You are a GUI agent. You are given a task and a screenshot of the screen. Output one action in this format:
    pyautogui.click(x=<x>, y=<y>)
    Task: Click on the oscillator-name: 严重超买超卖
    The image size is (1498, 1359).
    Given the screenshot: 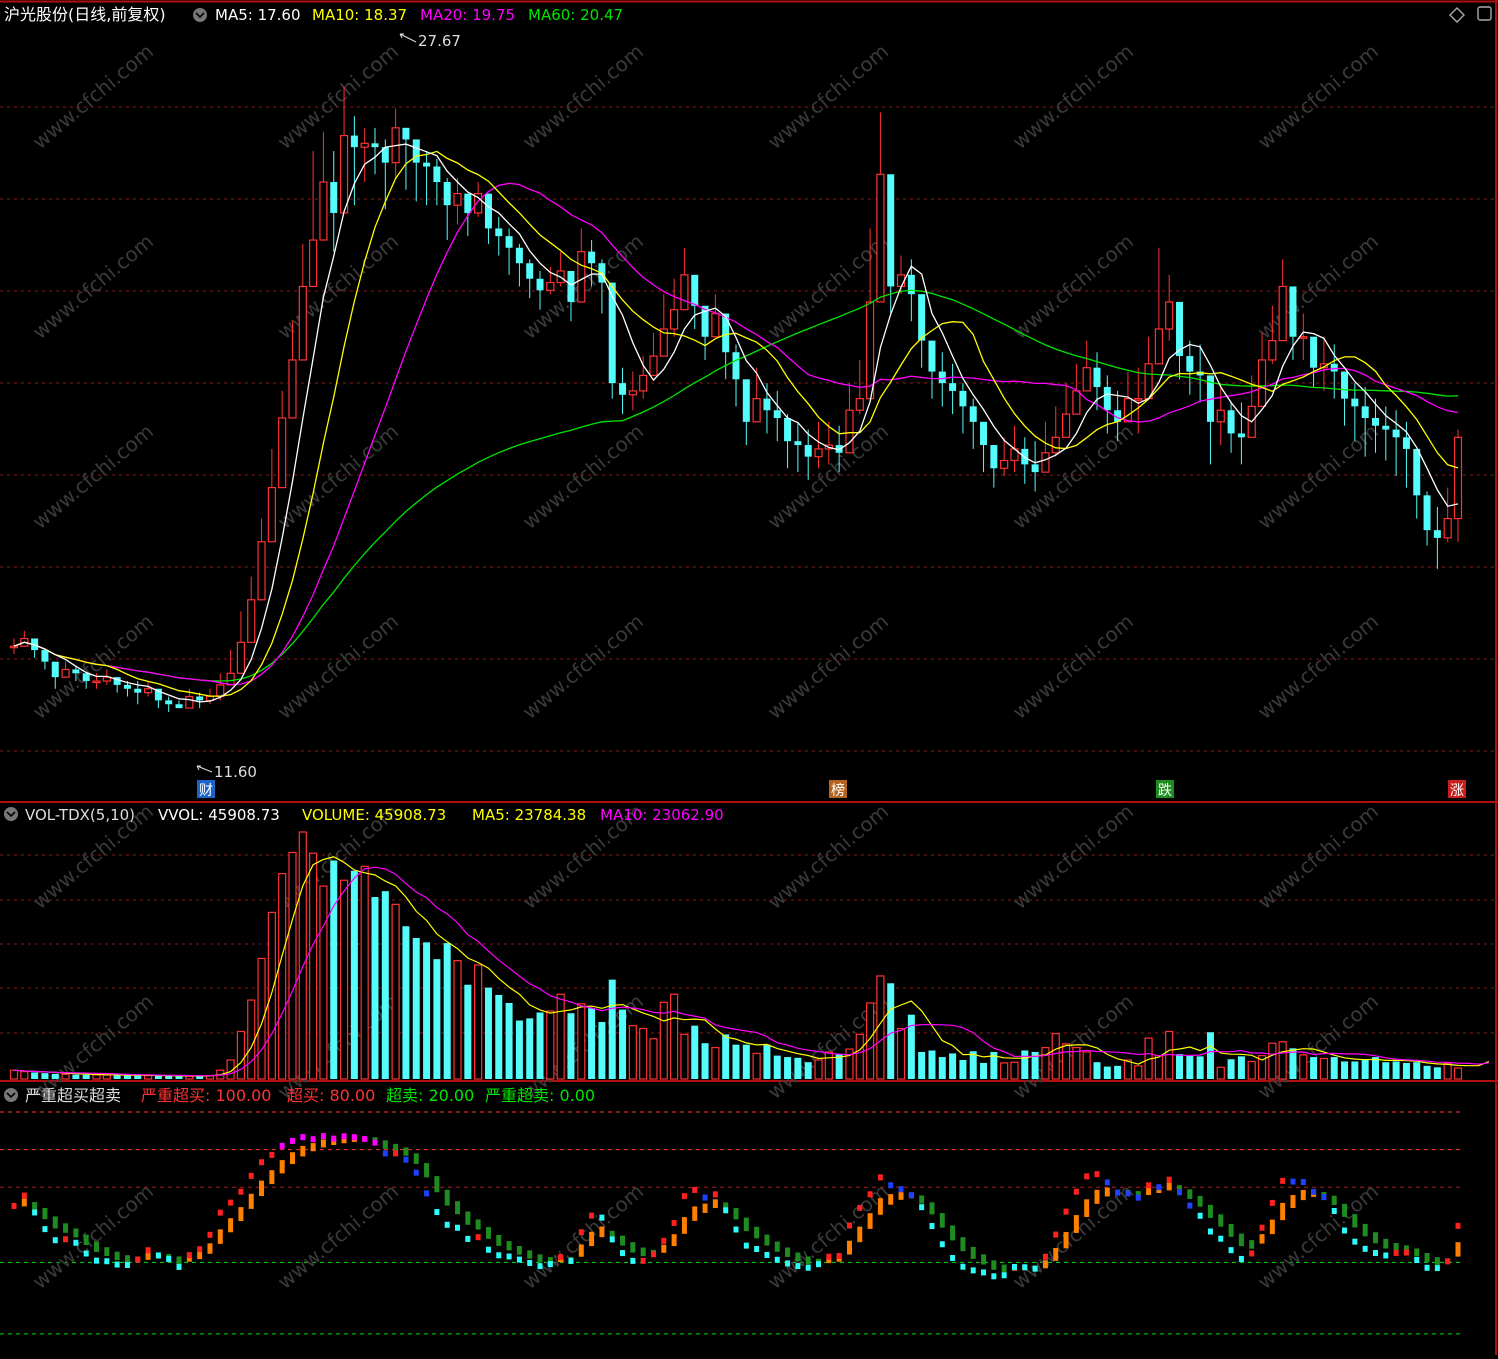 What is the action you would take?
    pyautogui.click(x=73, y=1095)
    